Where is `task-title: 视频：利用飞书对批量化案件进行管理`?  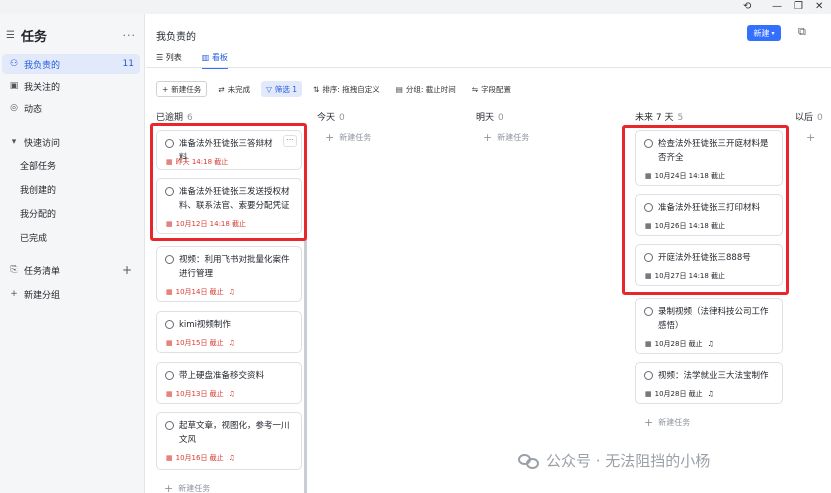 task-title: 视频：利用飞书对批量化案件进行管理 is located at coordinates (234, 267).